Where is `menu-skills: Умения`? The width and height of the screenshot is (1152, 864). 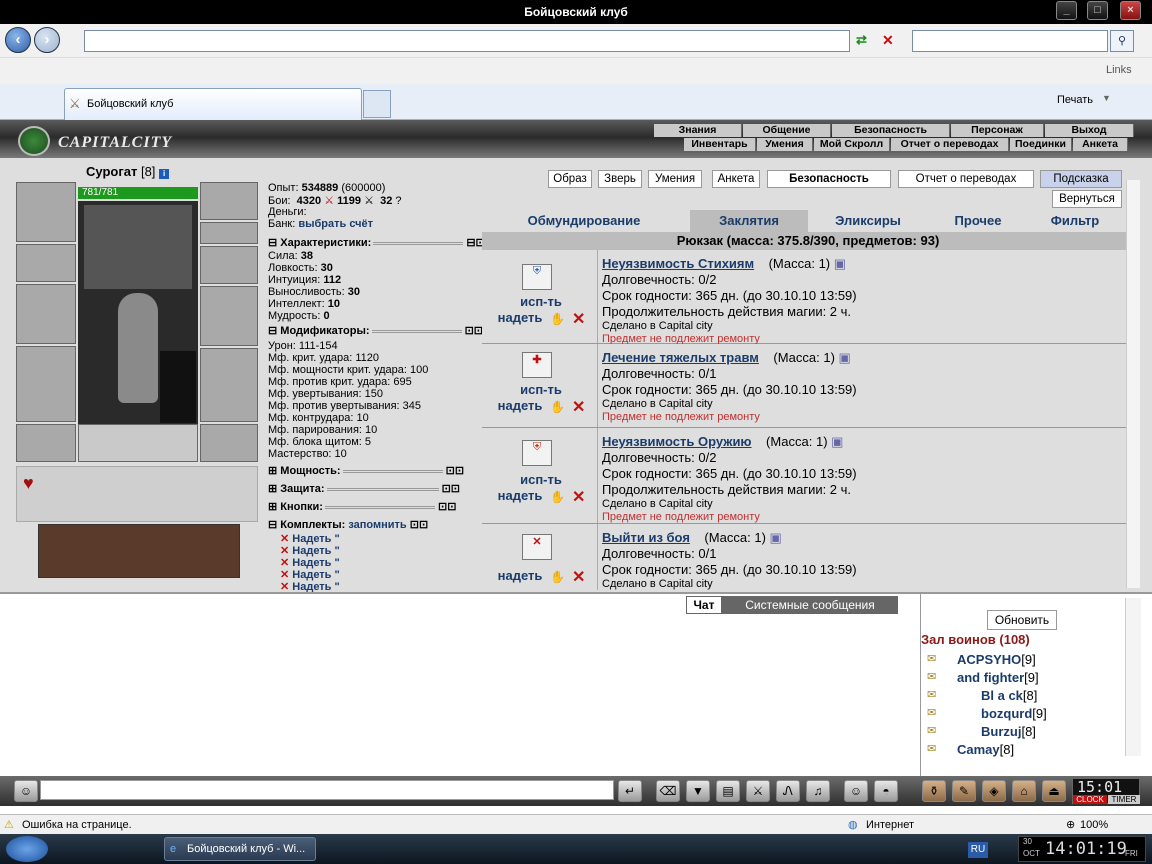 menu-skills: Умения is located at coordinates (785, 144).